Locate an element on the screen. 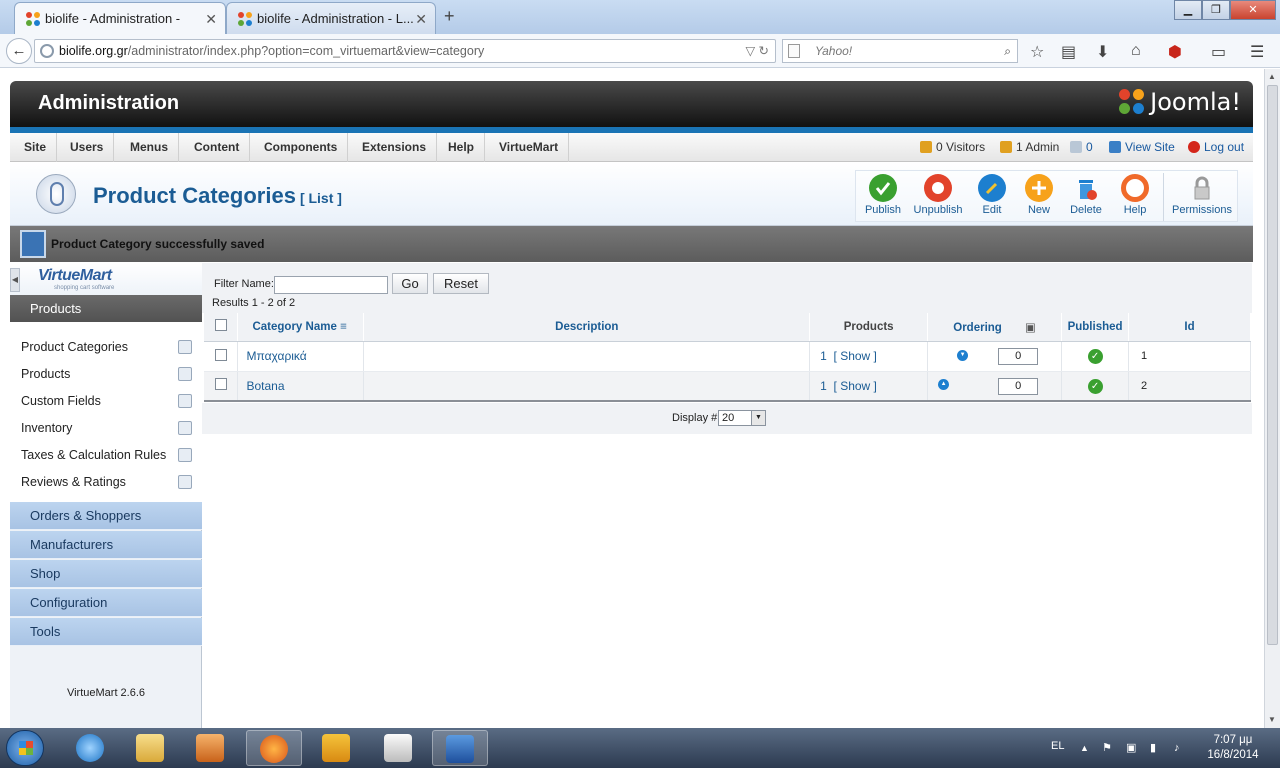 Image resolution: width=1280 pixels, height=768 pixels. menu-menus: Menus is located at coordinates (150, 147).